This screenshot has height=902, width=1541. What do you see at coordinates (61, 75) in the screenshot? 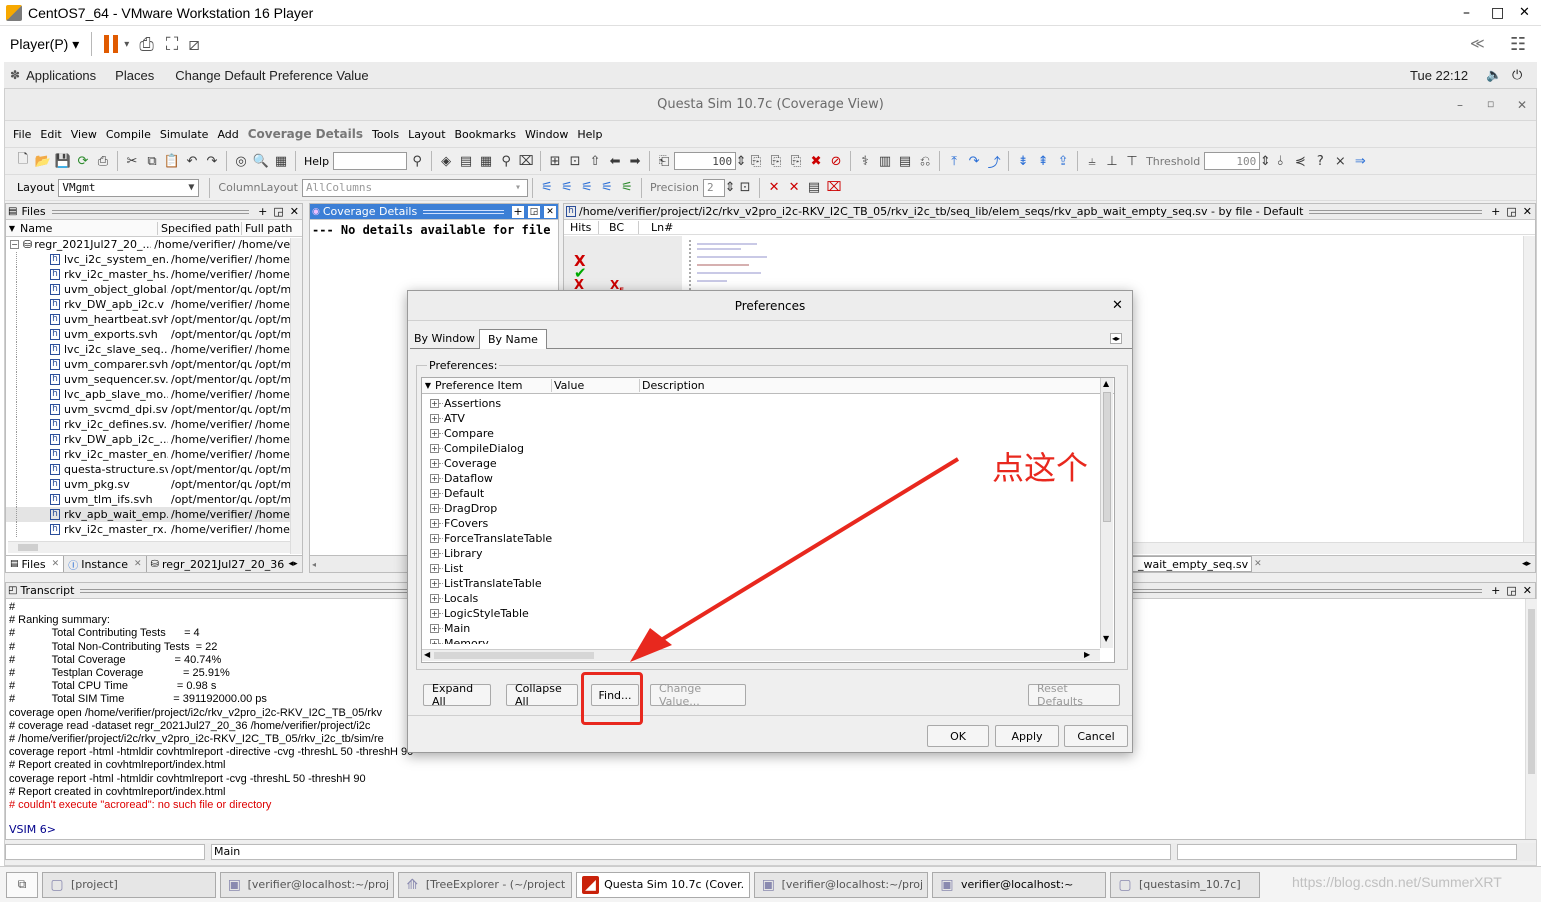
I see `applications-menu: Applications` at bounding box center [61, 75].